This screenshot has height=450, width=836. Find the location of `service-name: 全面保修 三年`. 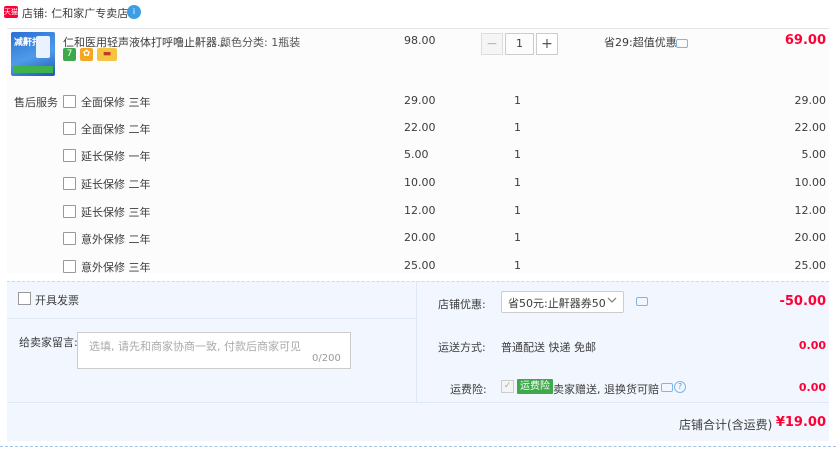

service-name: 全面保修 三年 is located at coordinates (116, 102).